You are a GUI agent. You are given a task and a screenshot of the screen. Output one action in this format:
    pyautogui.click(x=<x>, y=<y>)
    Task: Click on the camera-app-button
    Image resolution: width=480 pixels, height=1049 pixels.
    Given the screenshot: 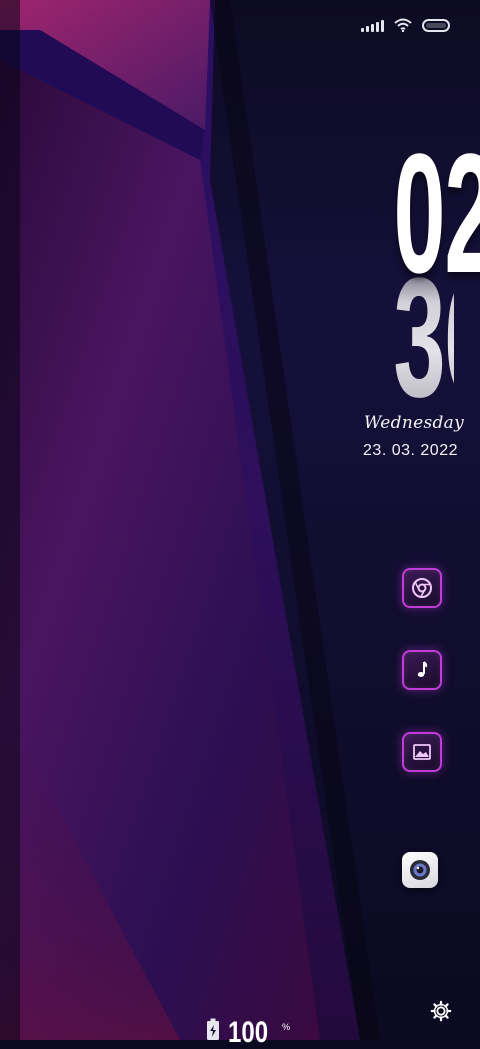 What is the action you would take?
    pyautogui.click(x=420, y=870)
    